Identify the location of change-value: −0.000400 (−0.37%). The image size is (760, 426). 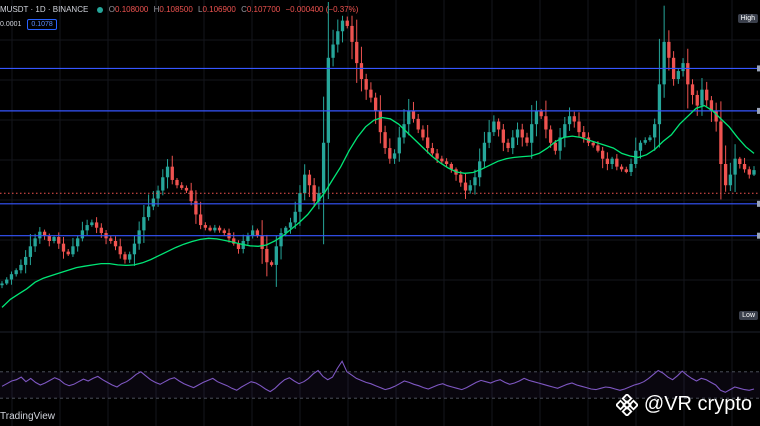
(322, 9).